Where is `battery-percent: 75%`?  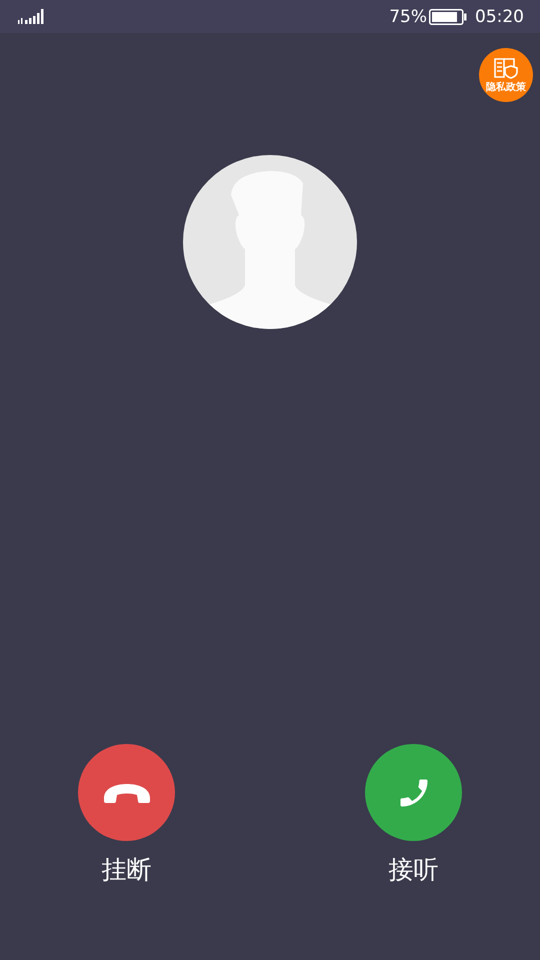
battery-percent: 75% is located at coordinates (408, 16).